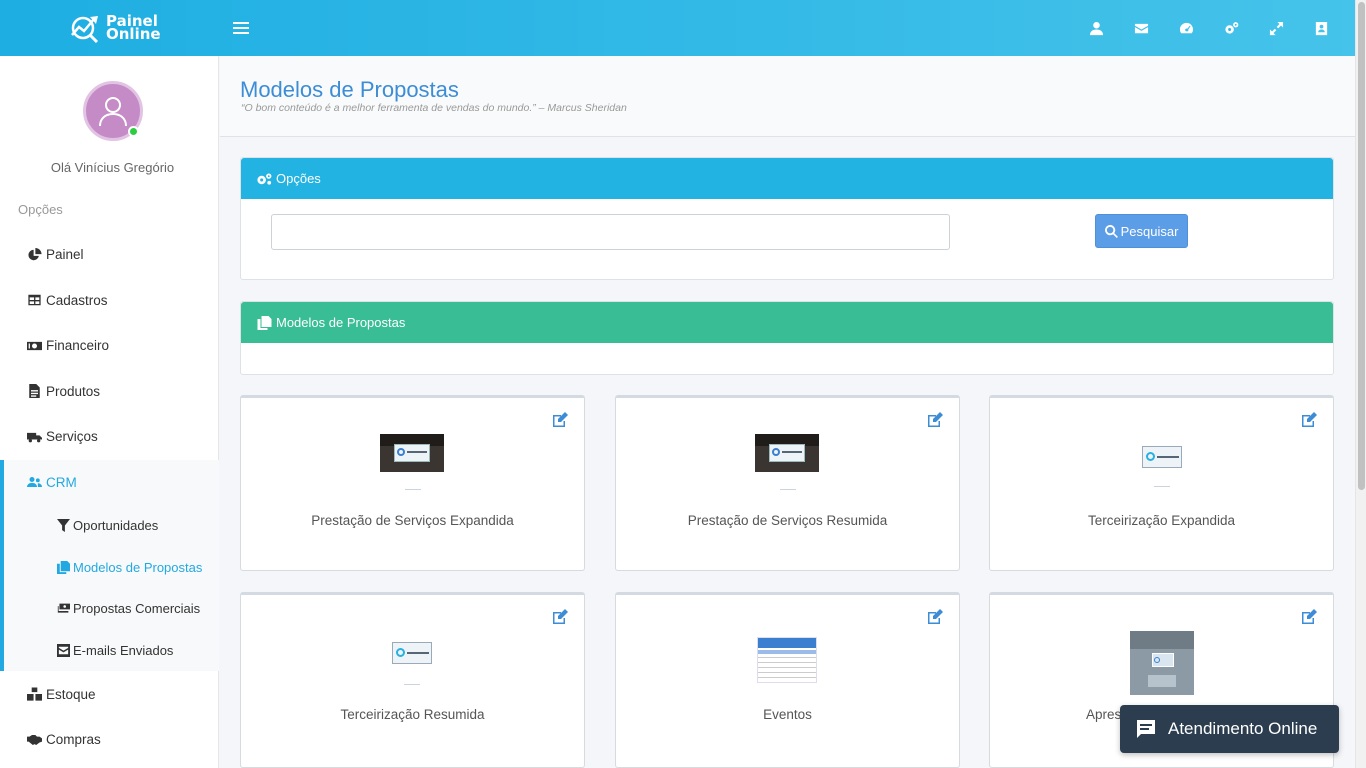  Describe the element at coordinates (349, 89) in the screenshot. I see `page-title: Modelos de Propostas` at that location.